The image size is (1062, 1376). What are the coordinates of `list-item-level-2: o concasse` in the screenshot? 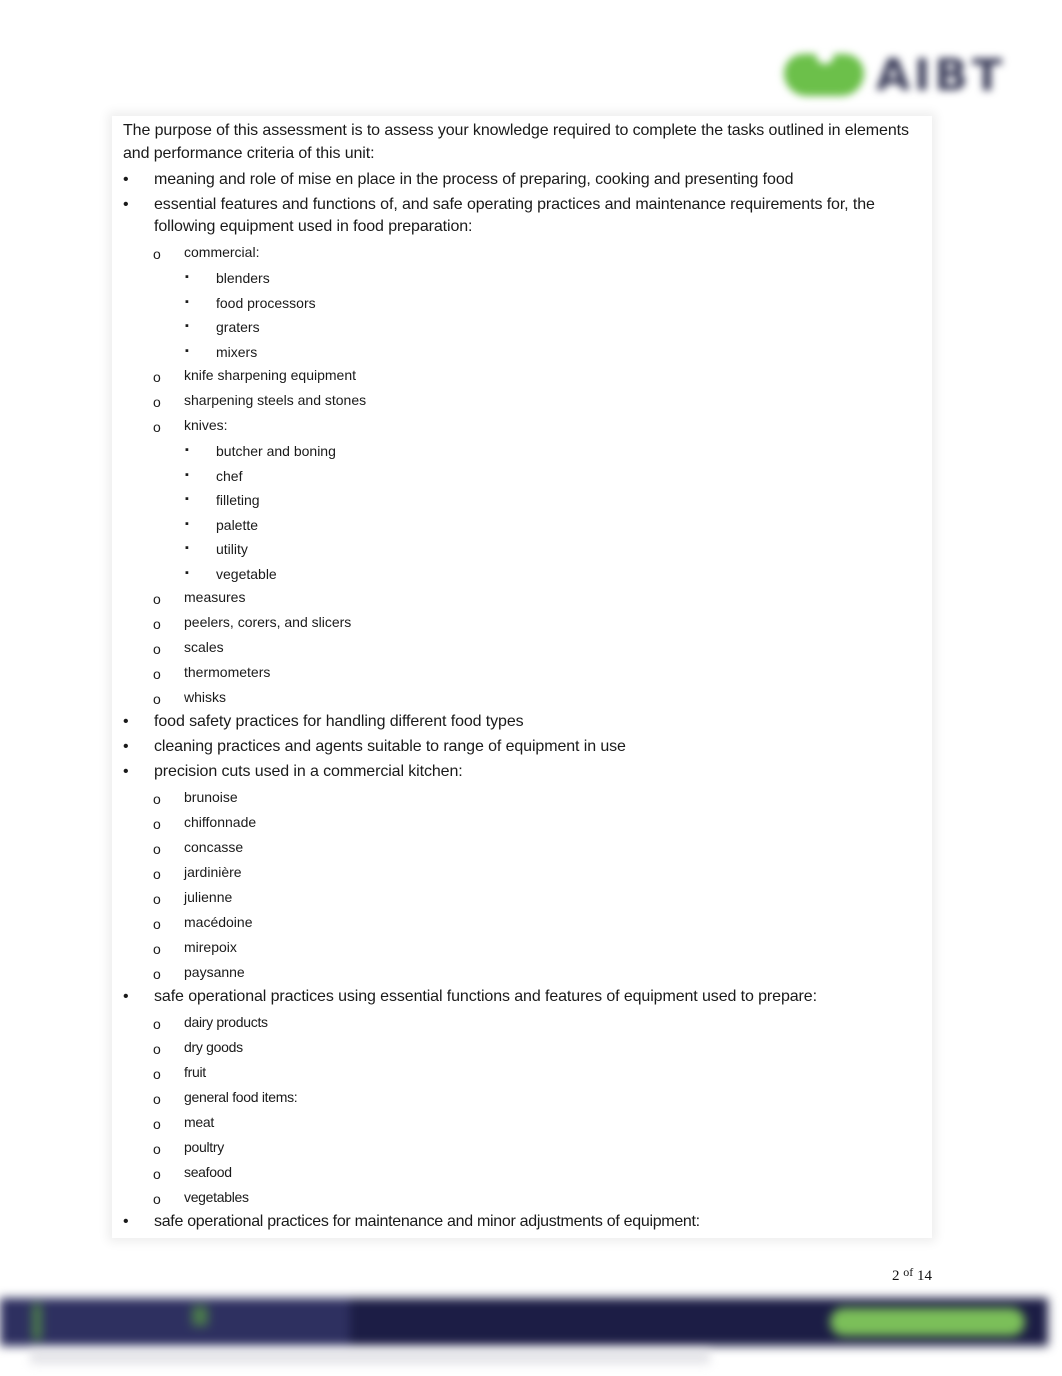 It's located at (523, 848).